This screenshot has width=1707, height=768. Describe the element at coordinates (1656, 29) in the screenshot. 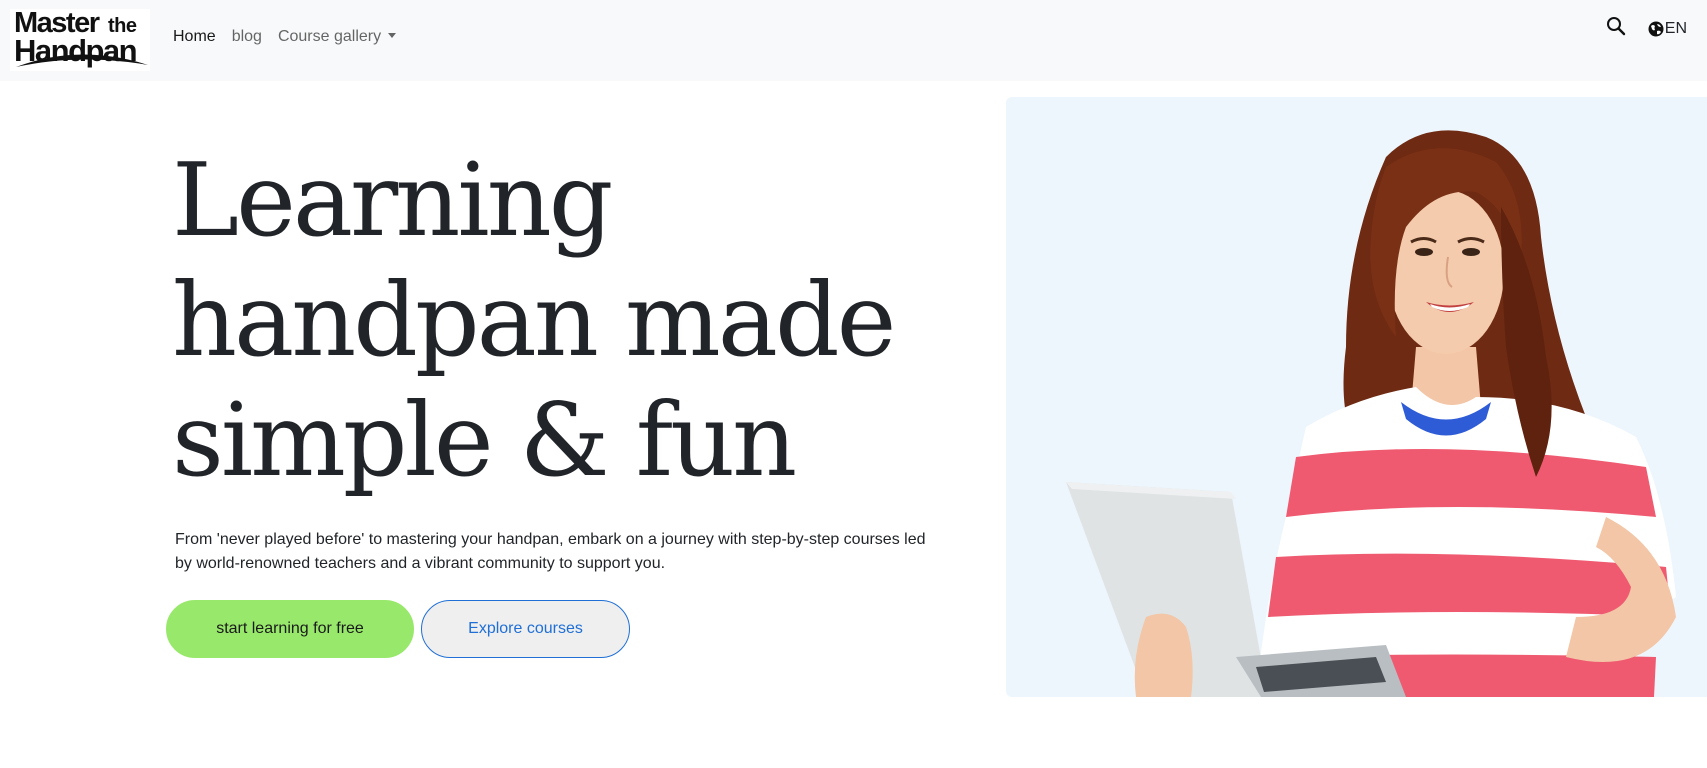

I see `globe-icon` at that location.